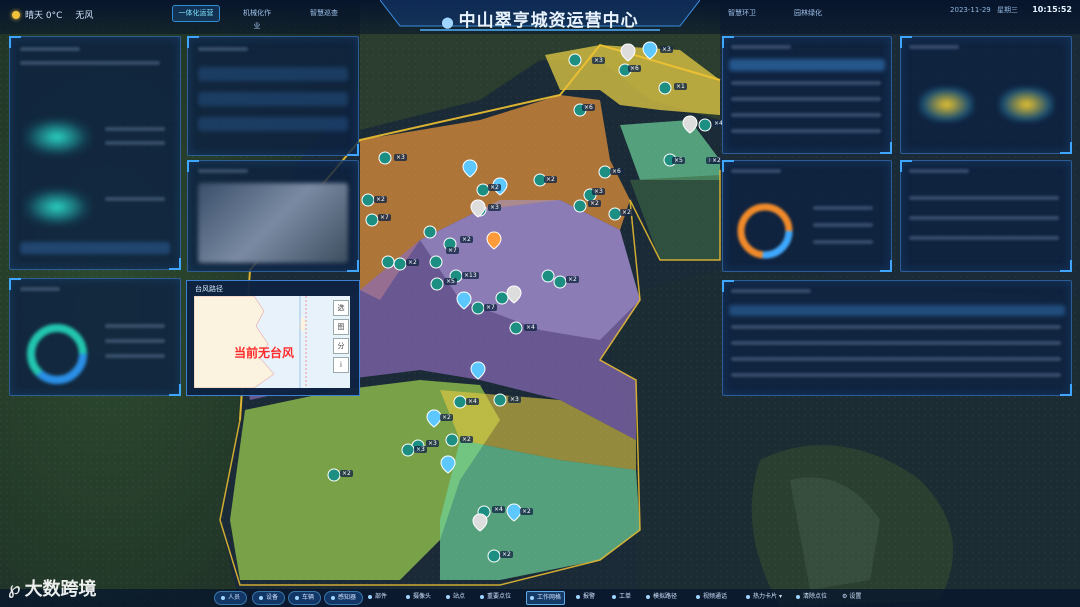  Describe the element at coordinates (764, 597) in the screenshot. I see `layer-heat-card: 热力卡片 ▾` at that location.